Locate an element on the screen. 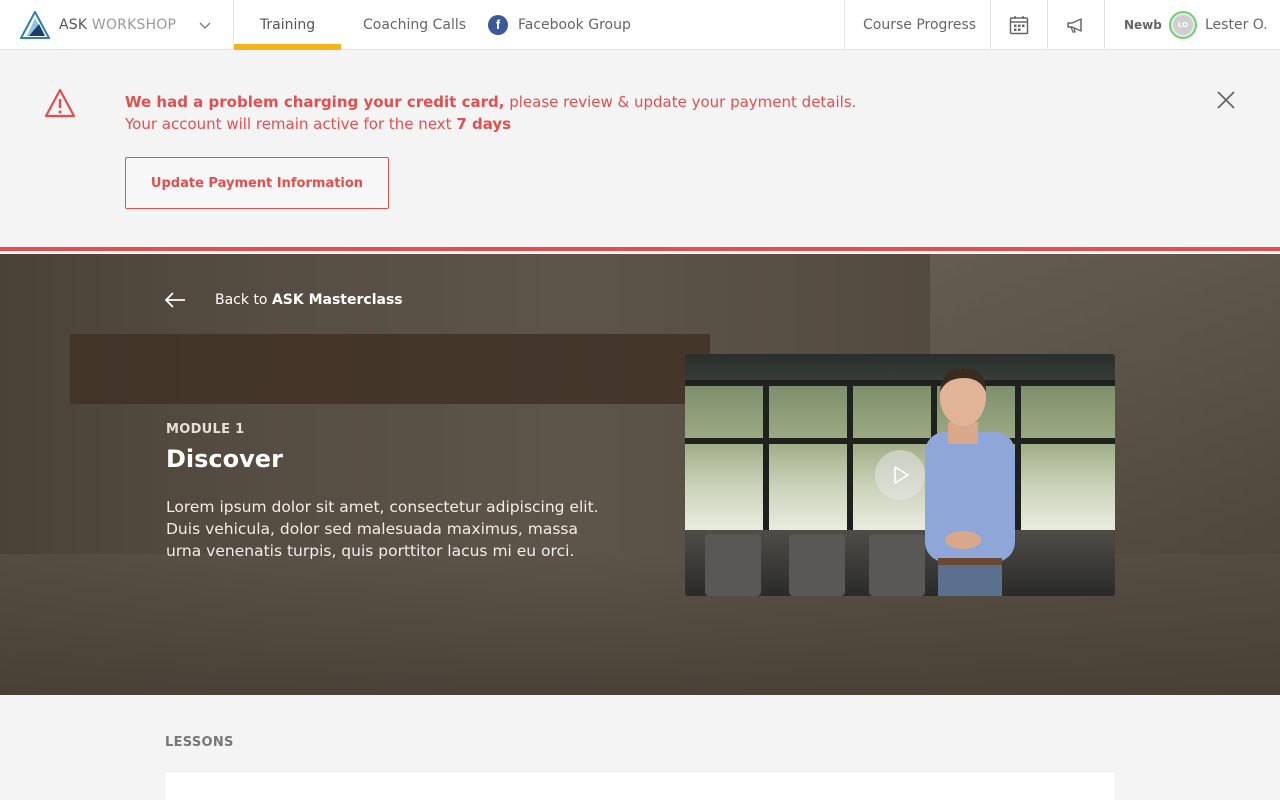 The height and width of the screenshot is (800, 1280). facebook-icon: f is located at coordinates (498, 25).